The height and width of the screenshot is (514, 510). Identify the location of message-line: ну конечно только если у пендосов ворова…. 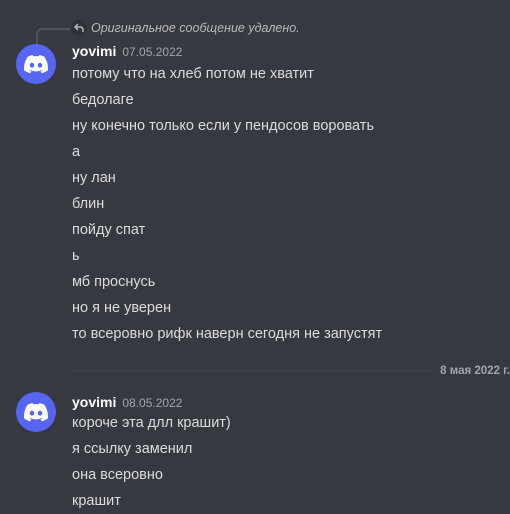
(227, 126).